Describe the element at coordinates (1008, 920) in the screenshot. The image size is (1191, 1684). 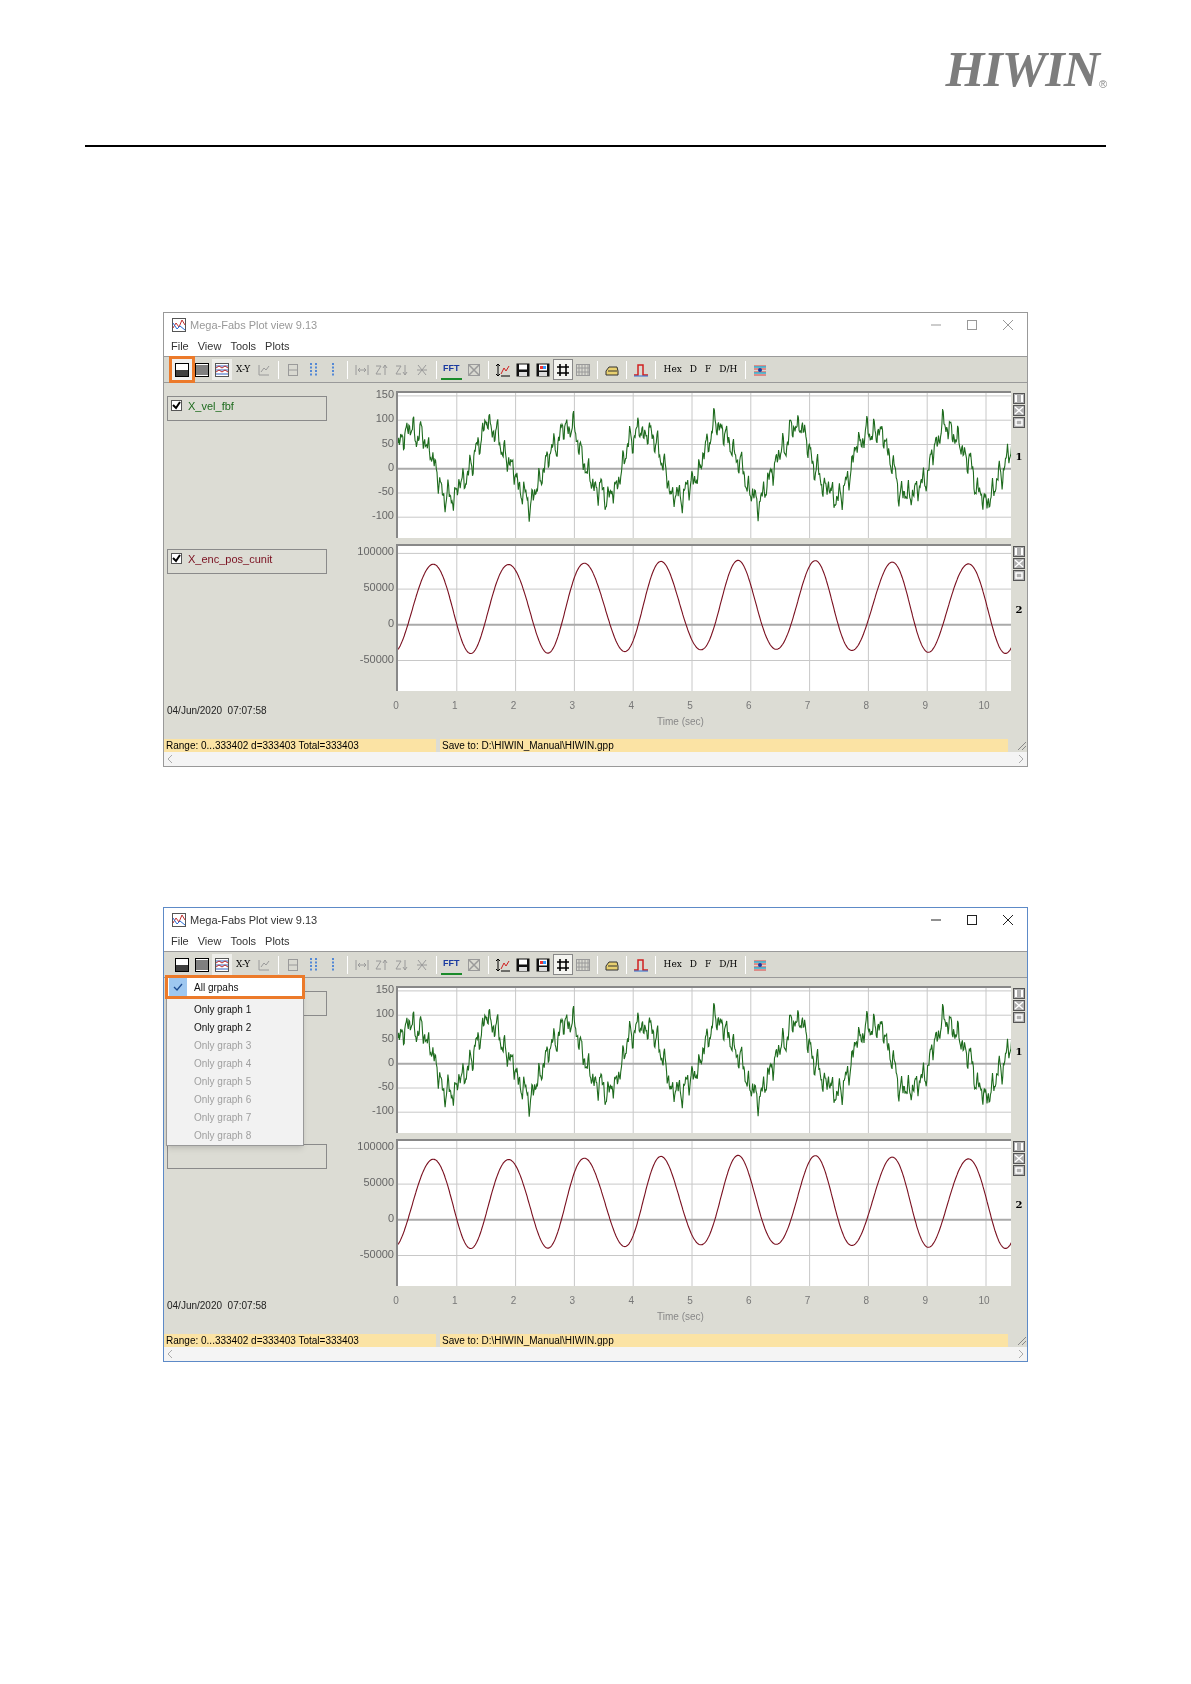
I see `close-icon` at that location.